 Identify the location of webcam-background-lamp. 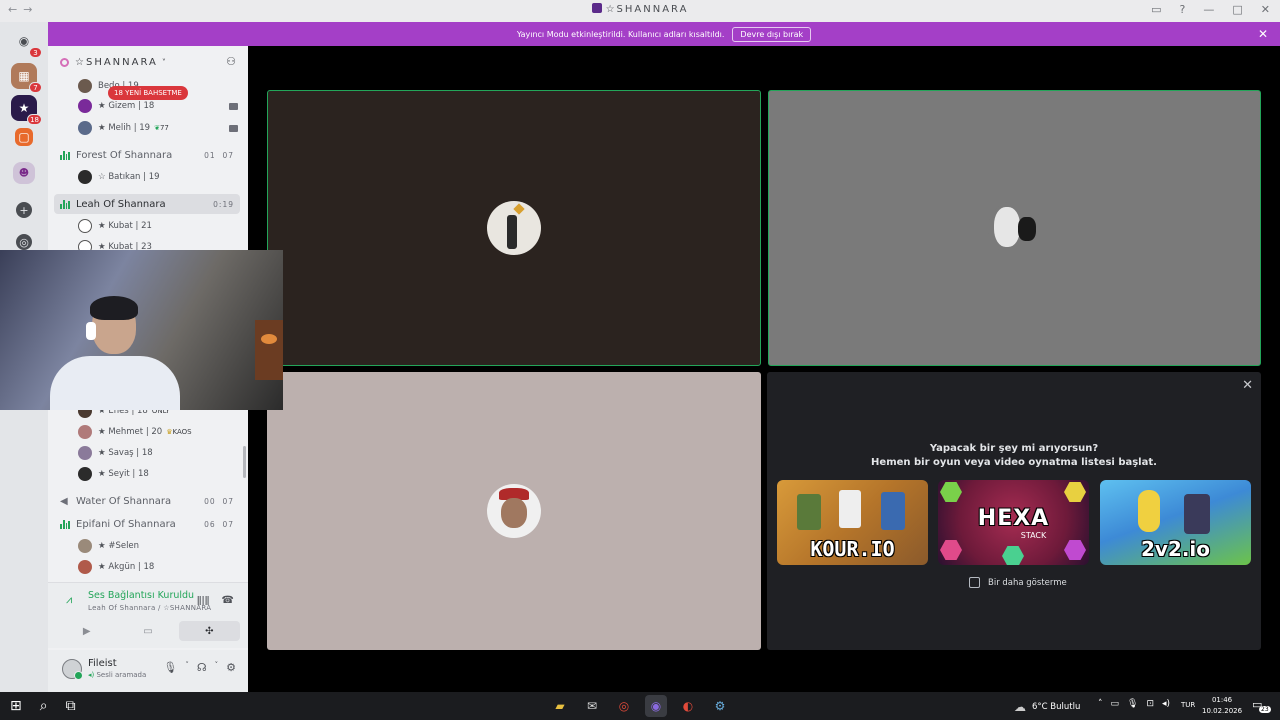
(269, 350).